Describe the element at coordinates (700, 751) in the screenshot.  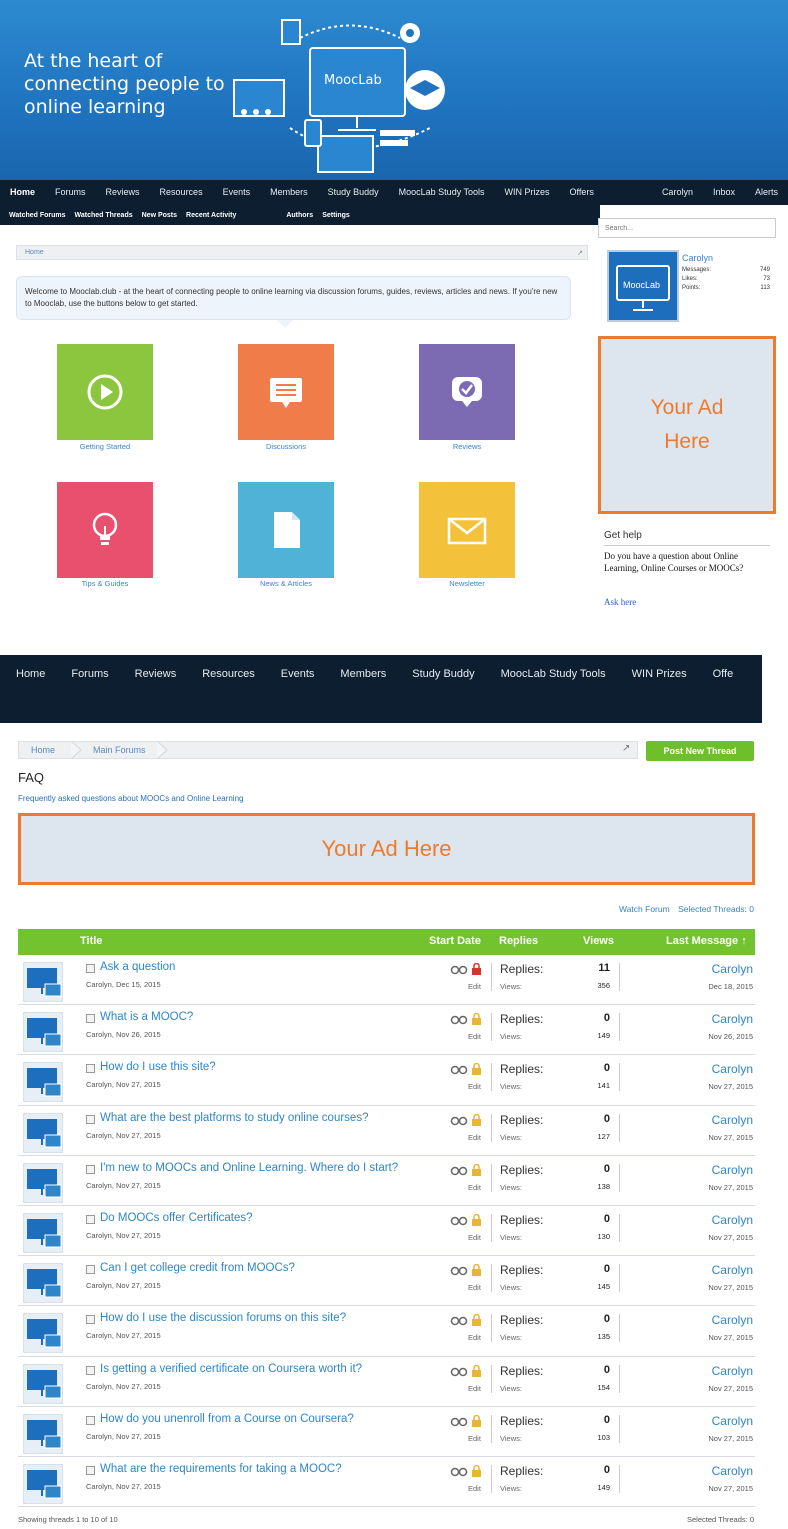
I see `post-new-thread-button: Post New Thread` at that location.